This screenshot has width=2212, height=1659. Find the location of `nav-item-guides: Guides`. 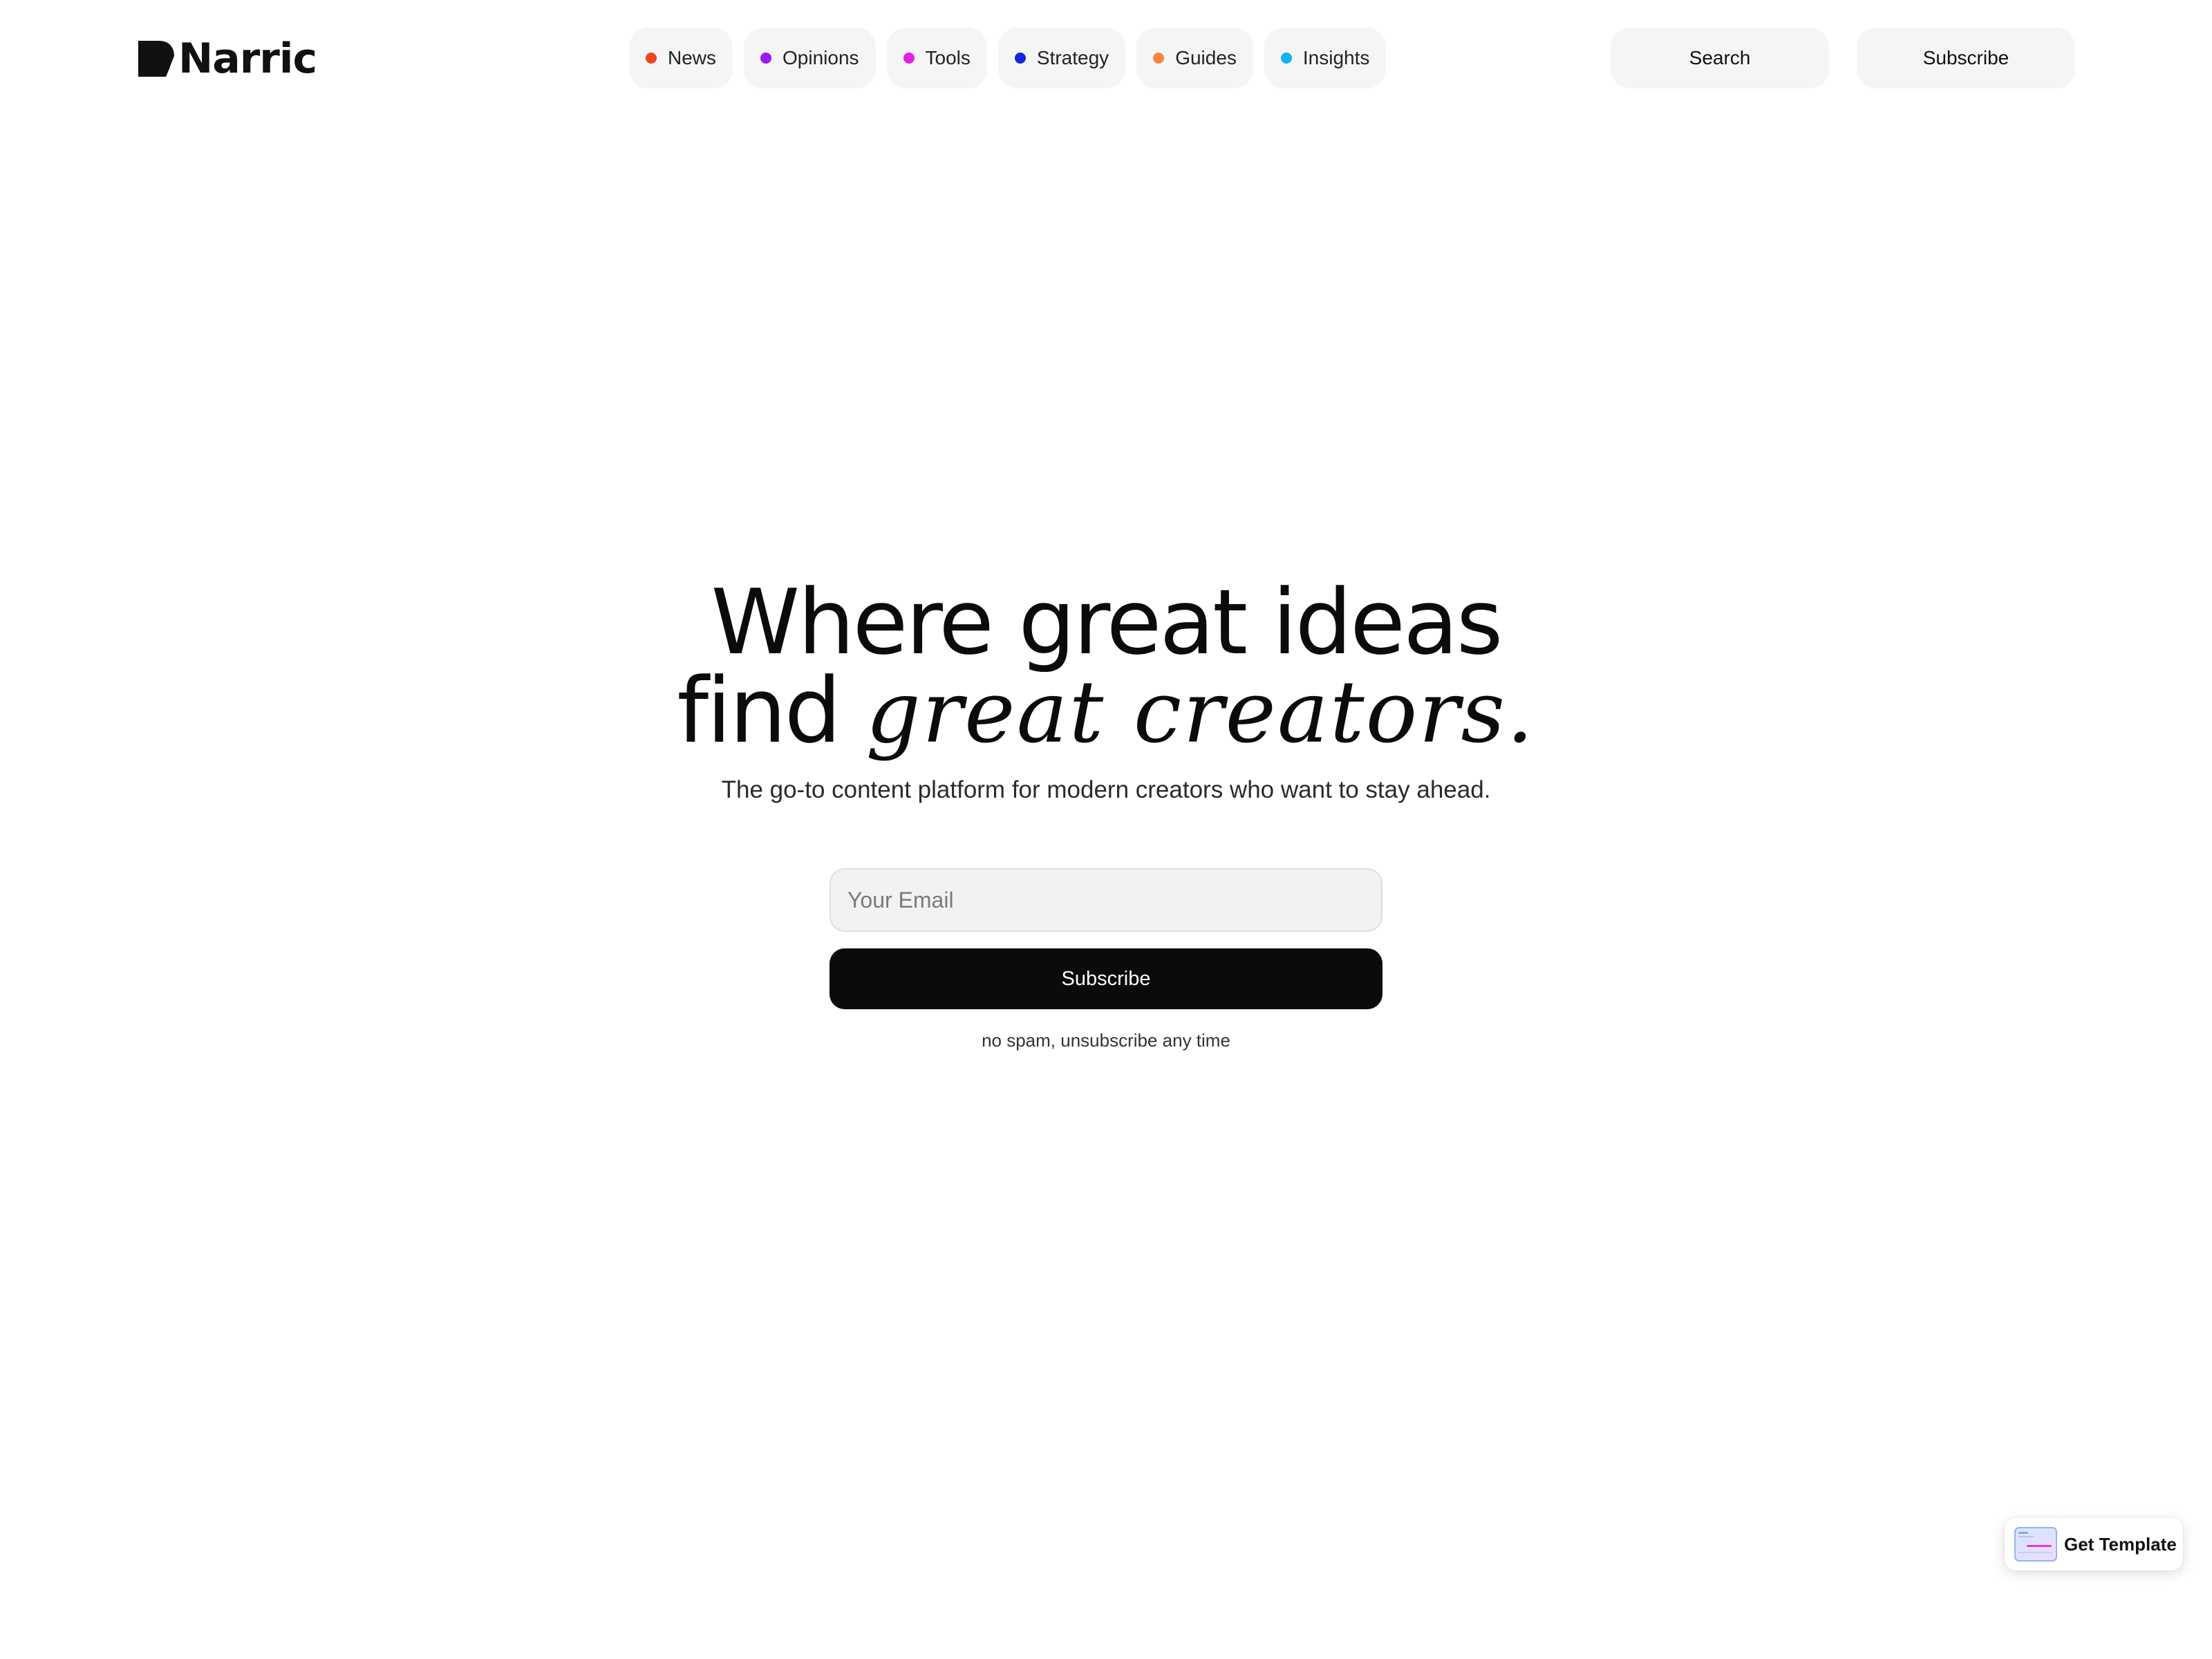

nav-item-guides: Guides is located at coordinates (1194, 58).